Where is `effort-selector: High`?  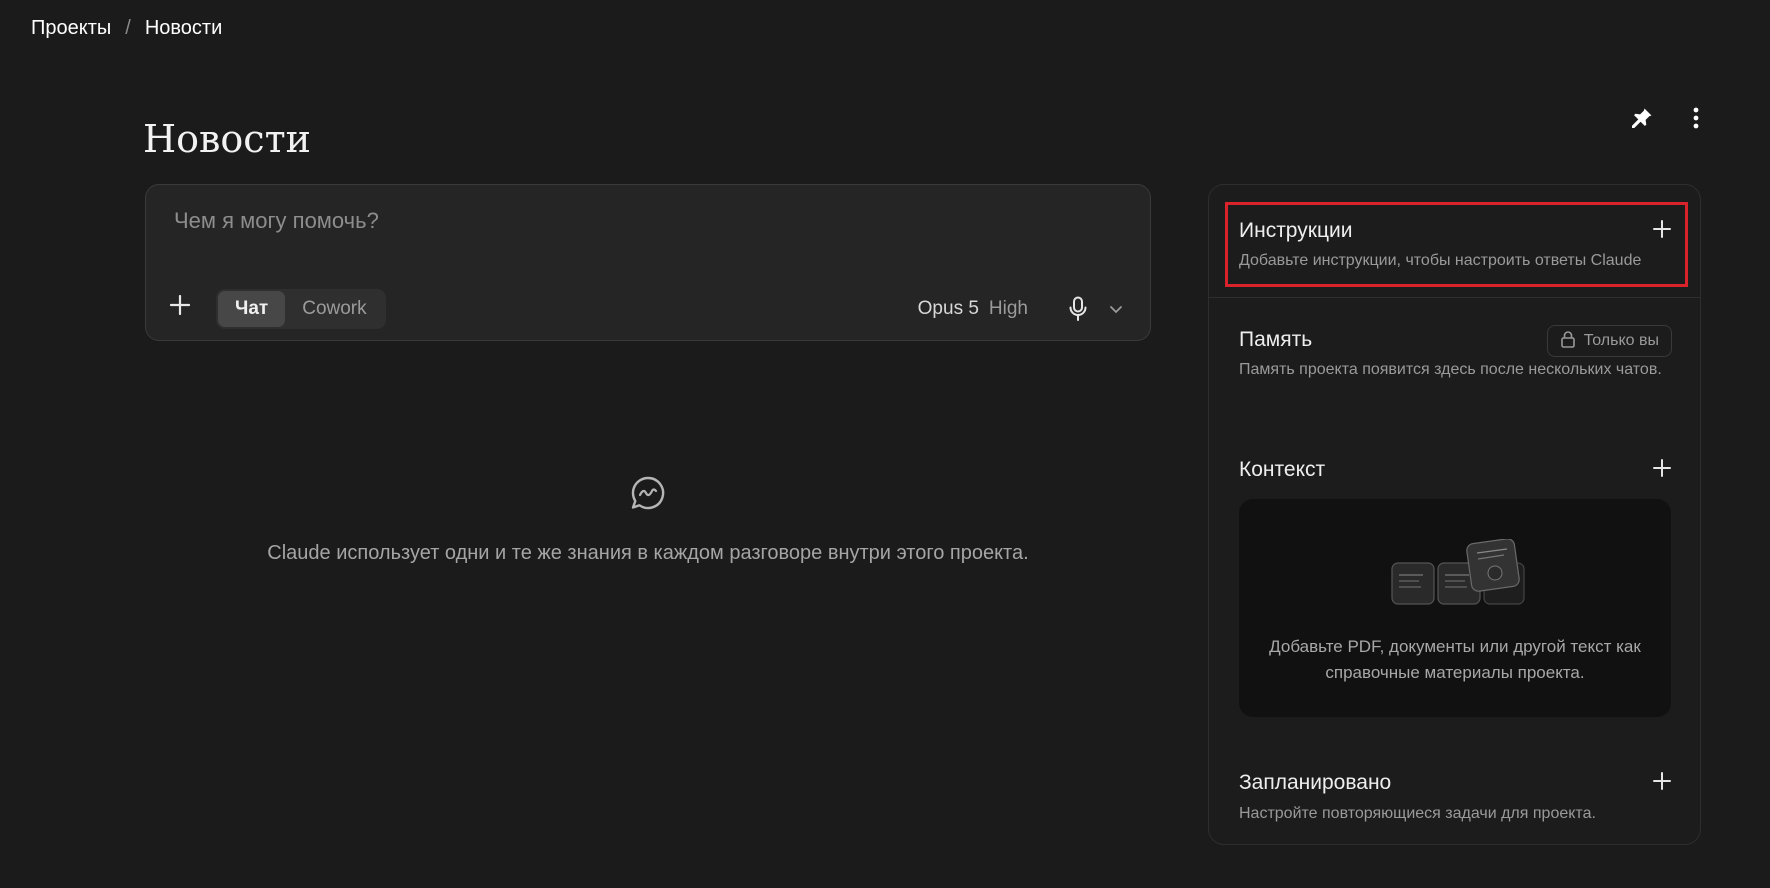
effort-selector: High is located at coordinates (1008, 309).